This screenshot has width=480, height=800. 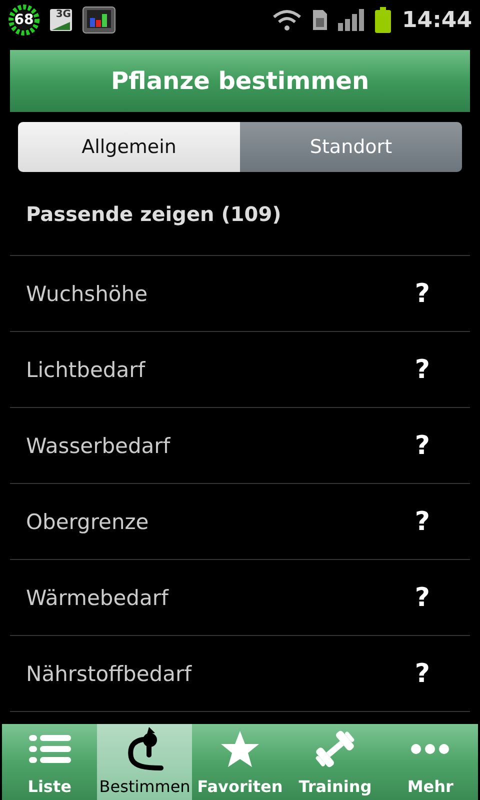 I want to click on nav-tab: Mehr, so click(x=430, y=762).